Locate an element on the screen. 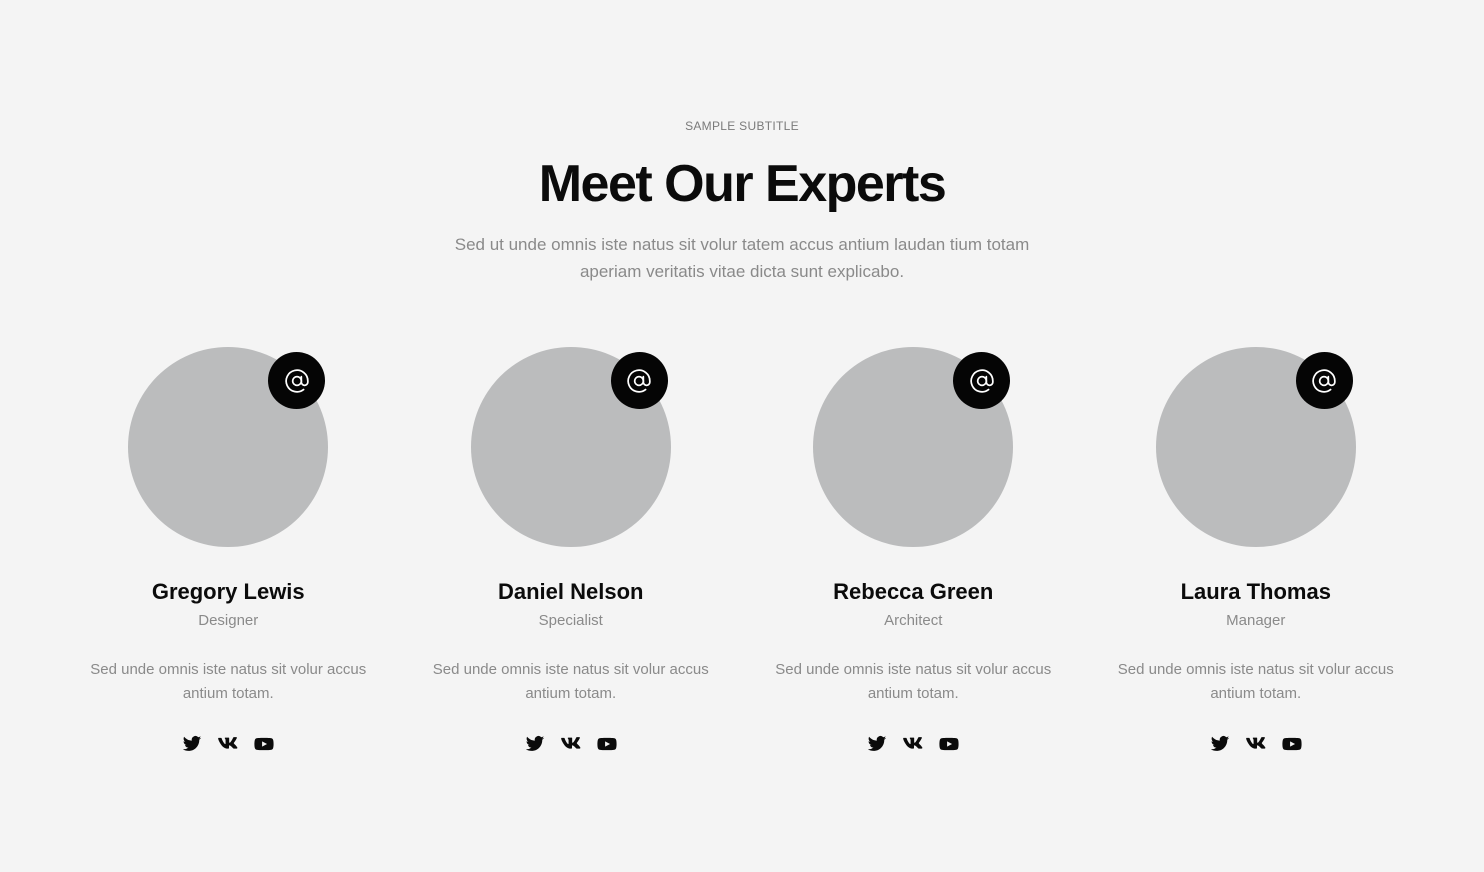 The image size is (1484, 872). member-name: Rebecca Green is located at coordinates (913, 591).